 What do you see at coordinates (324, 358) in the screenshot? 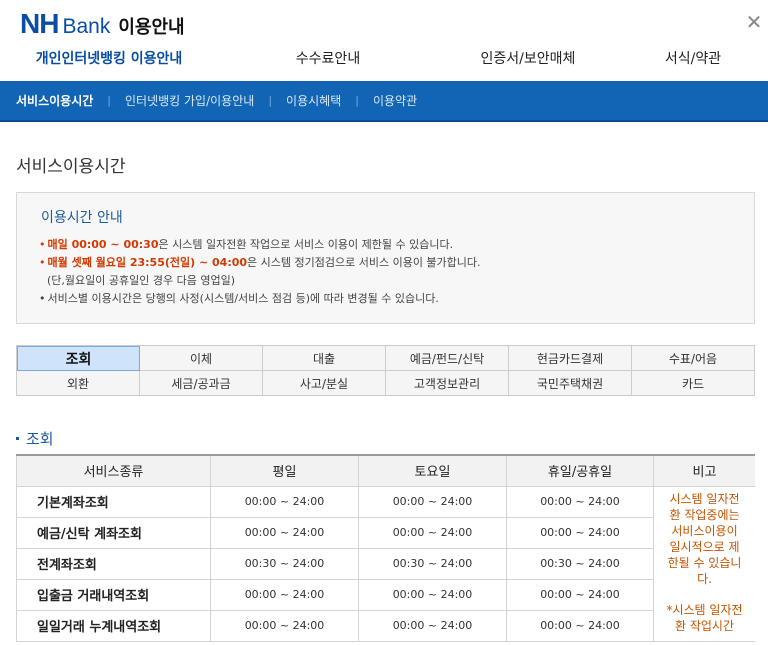
I see `service-tab-loan: 대출` at bounding box center [324, 358].